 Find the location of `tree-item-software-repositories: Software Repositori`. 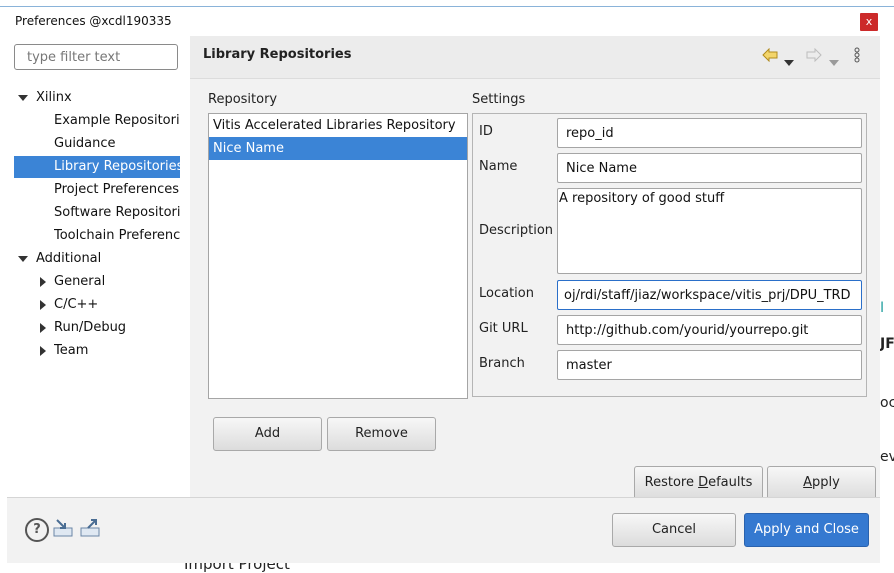

tree-item-software-repositories: Software Repositori is located at coordinates (117, 213).